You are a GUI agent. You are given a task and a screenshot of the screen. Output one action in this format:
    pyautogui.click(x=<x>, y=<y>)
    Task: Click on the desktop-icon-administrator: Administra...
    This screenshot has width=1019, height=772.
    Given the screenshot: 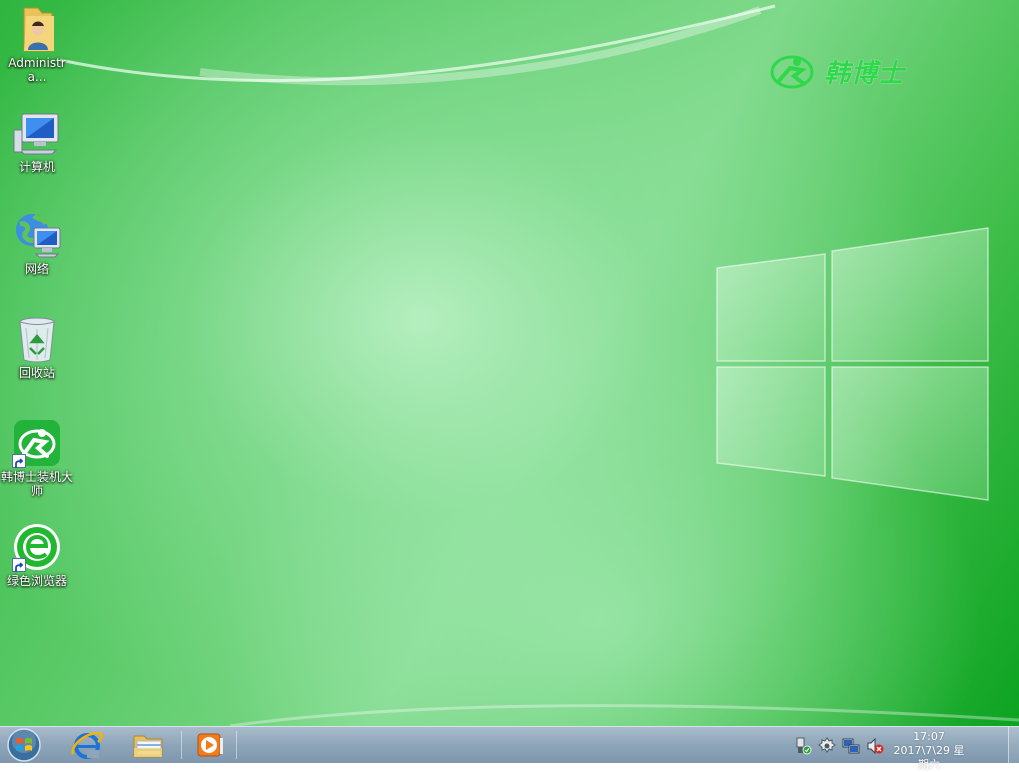 What is the action you would take?
    pyautogui.click(x=37, y=44)
    